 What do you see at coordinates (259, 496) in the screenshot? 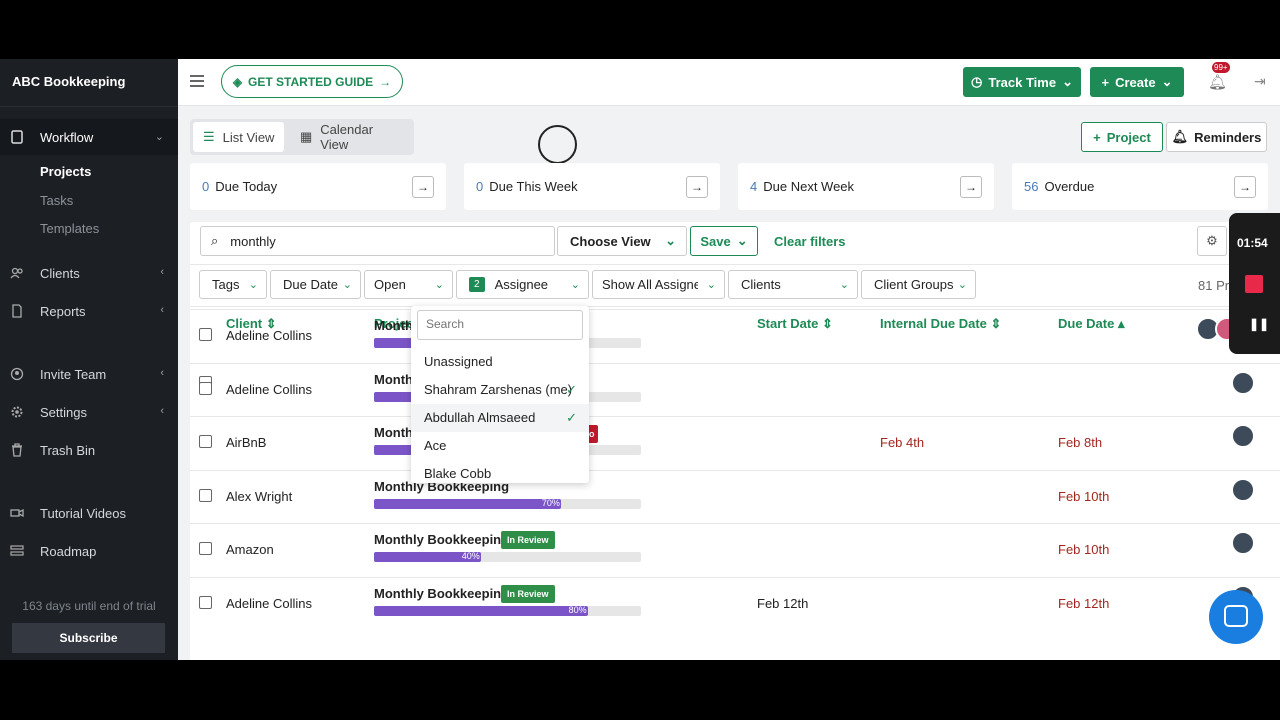
I see `client-name: Alex Wright` at bounding box center [259, 496].